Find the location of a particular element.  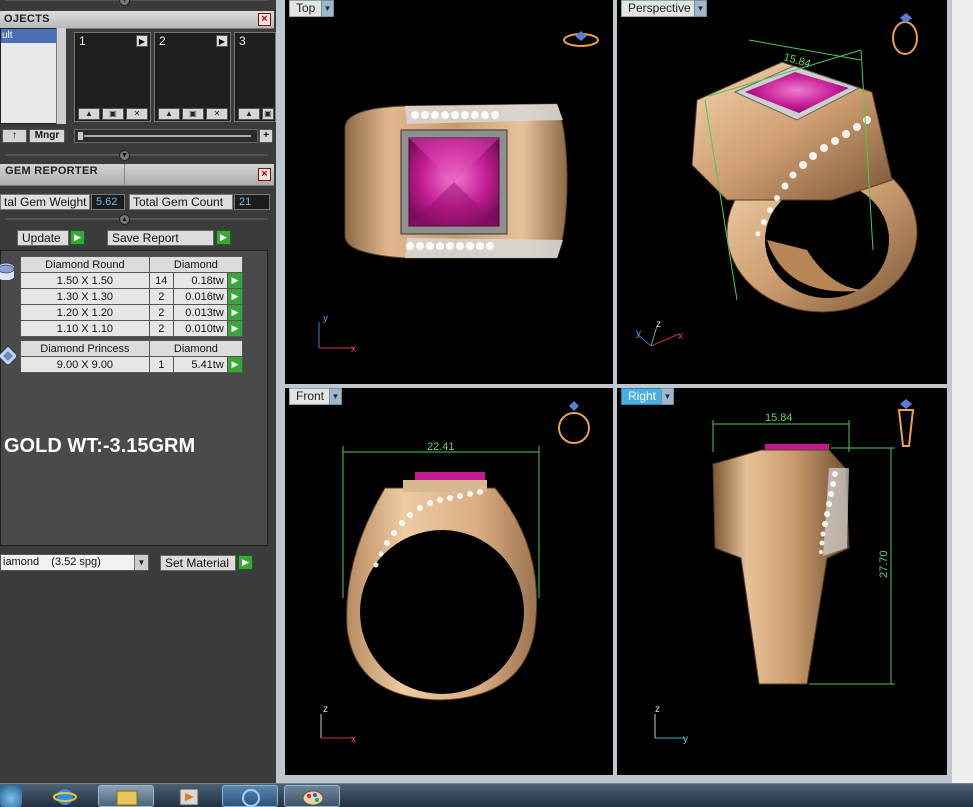

viewport-label-right: Right is located at coordinates (642, 396).